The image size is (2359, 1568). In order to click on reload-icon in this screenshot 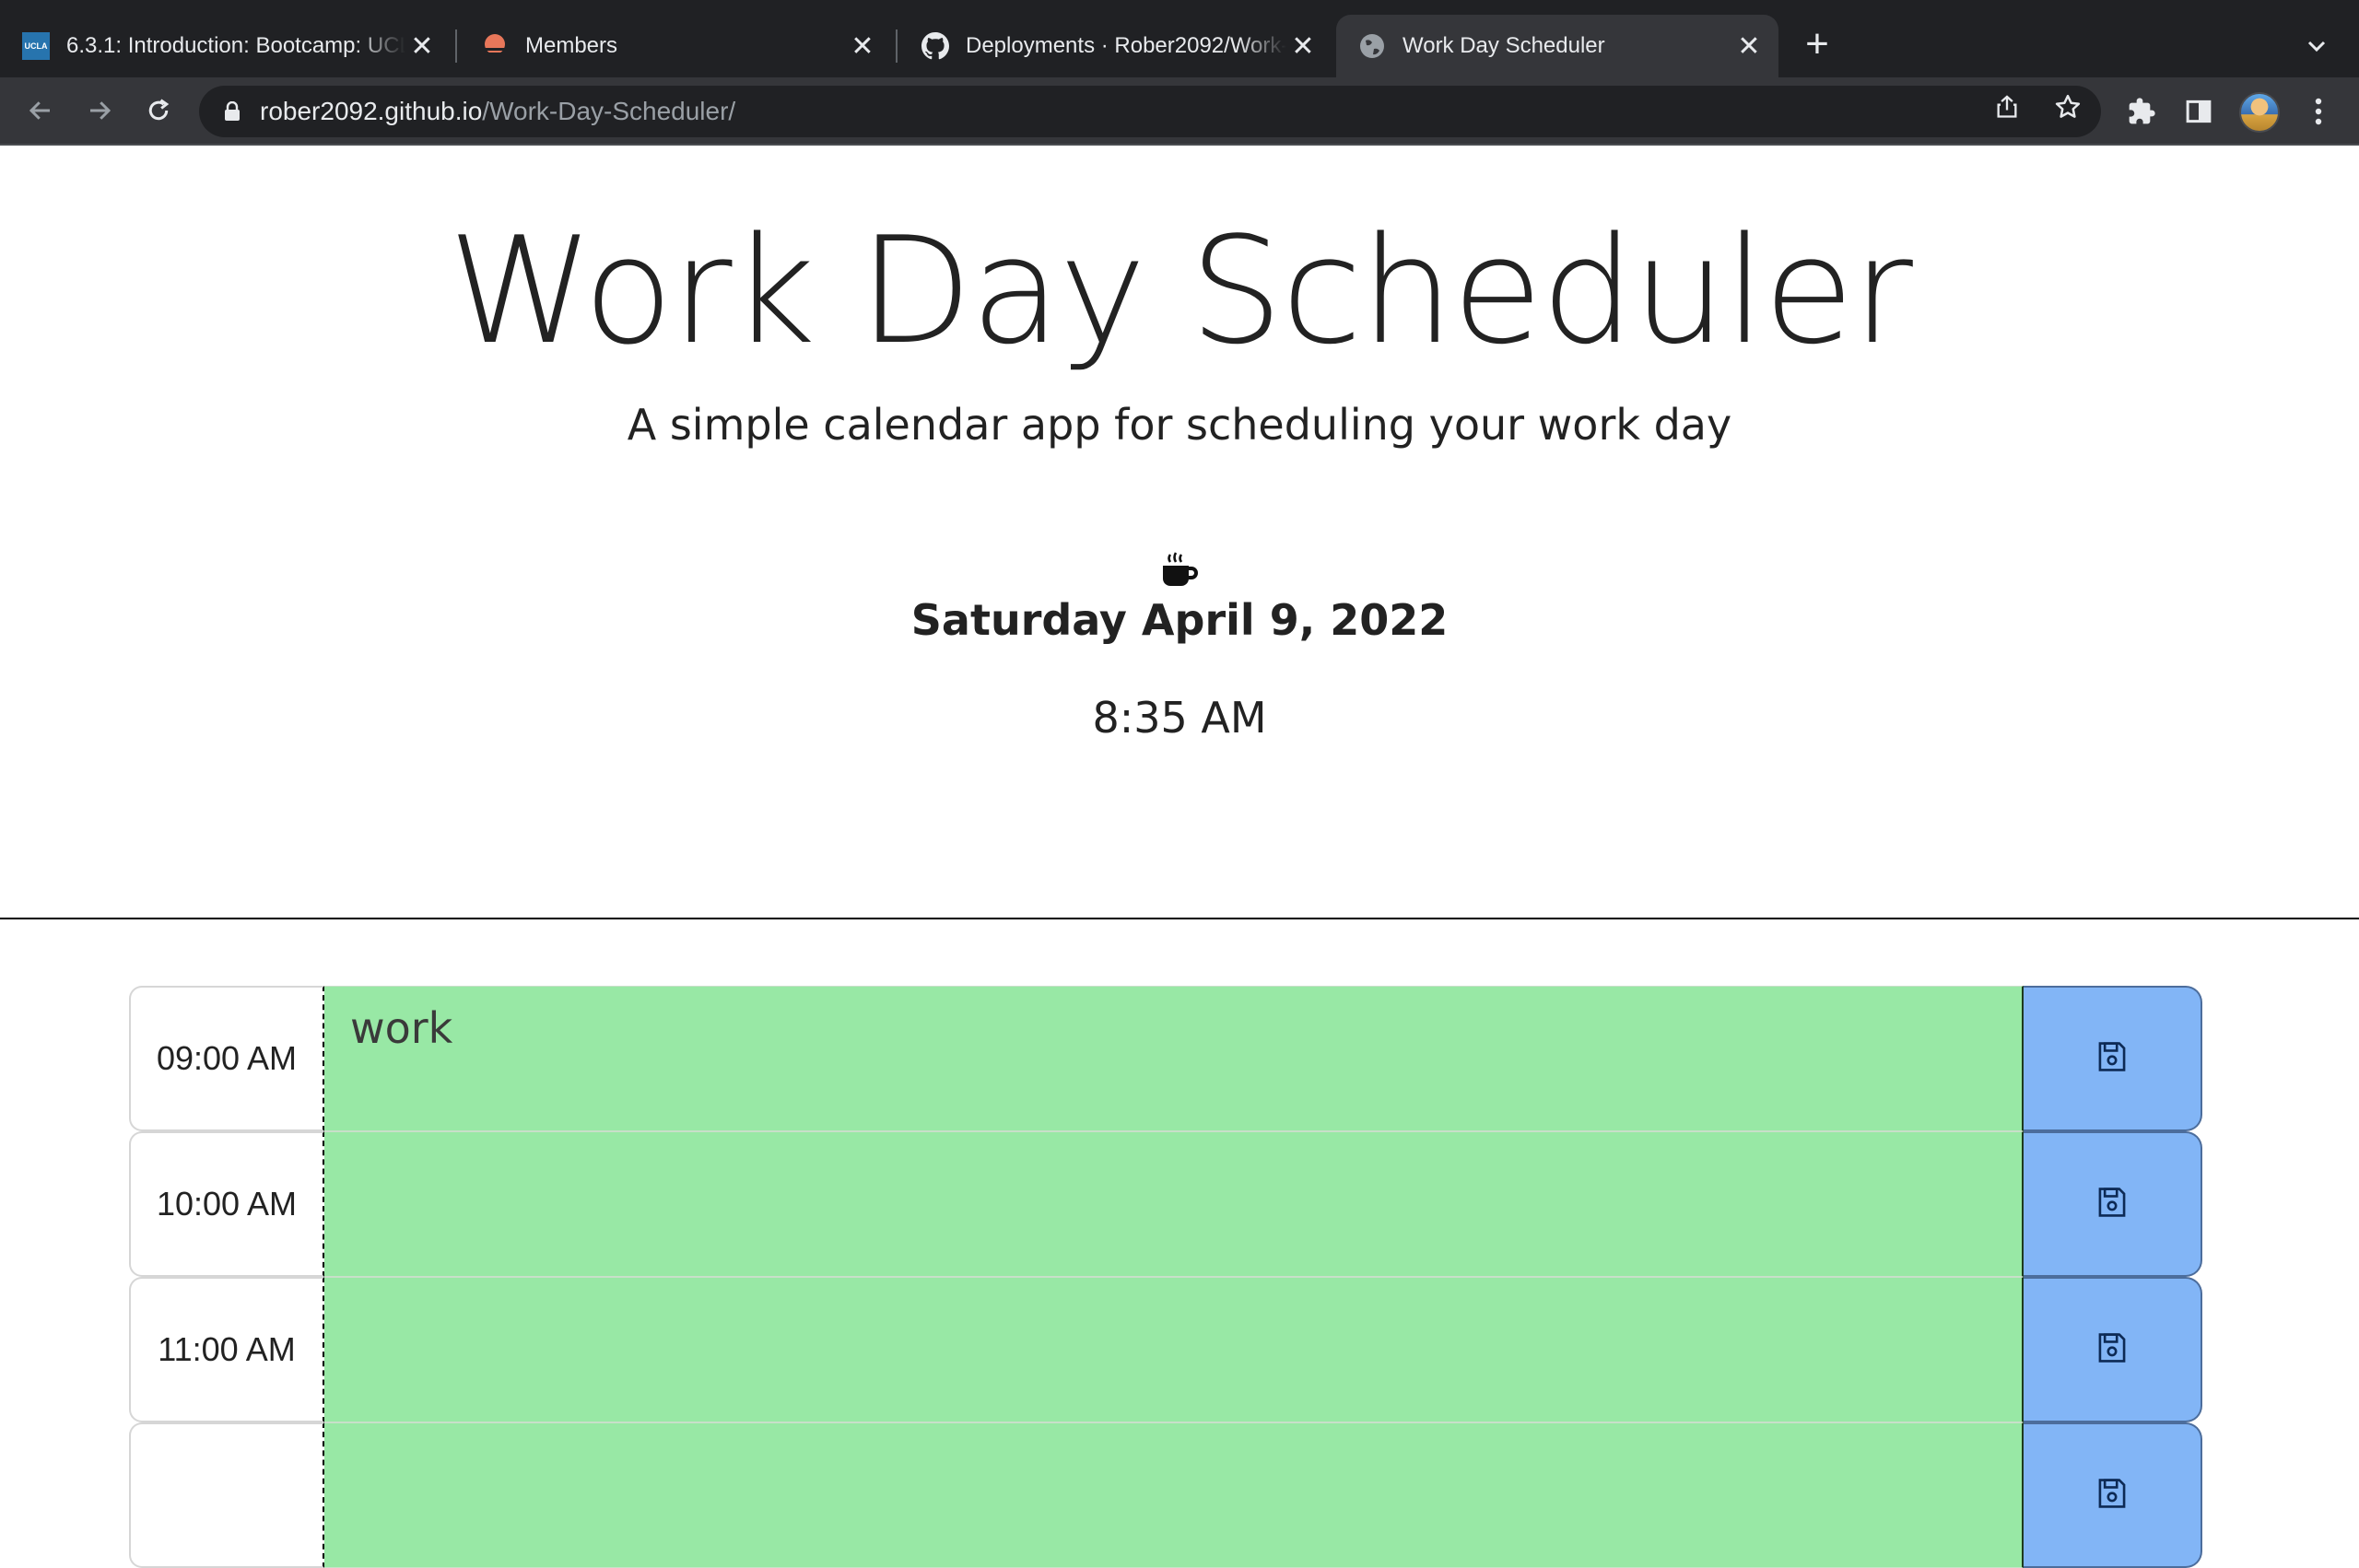, I will do `click(158, 110)`.